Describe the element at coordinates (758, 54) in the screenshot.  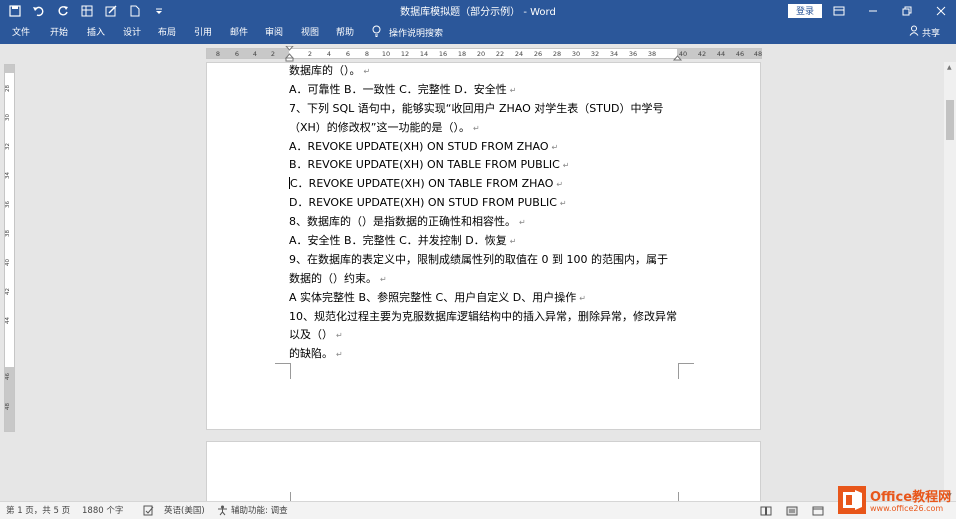
I see `ruler-number: 48` at that location.